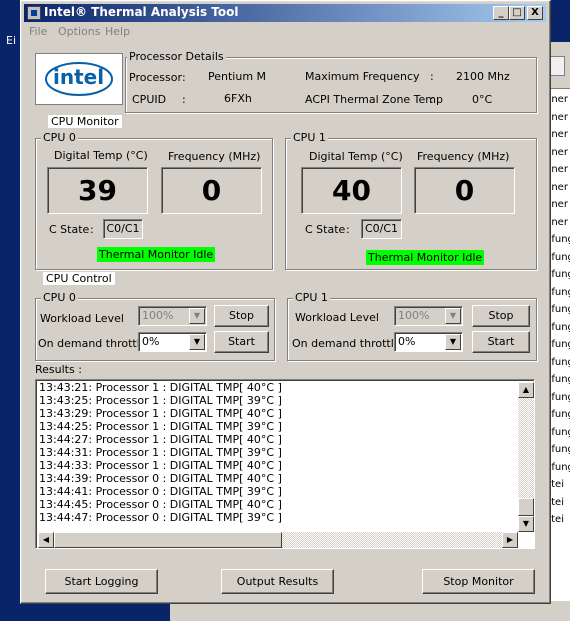  What do you see at coordinates (237, 76) in the screenshot?
I see `processor-value: Pentium M` at bounding box center [237, 76].